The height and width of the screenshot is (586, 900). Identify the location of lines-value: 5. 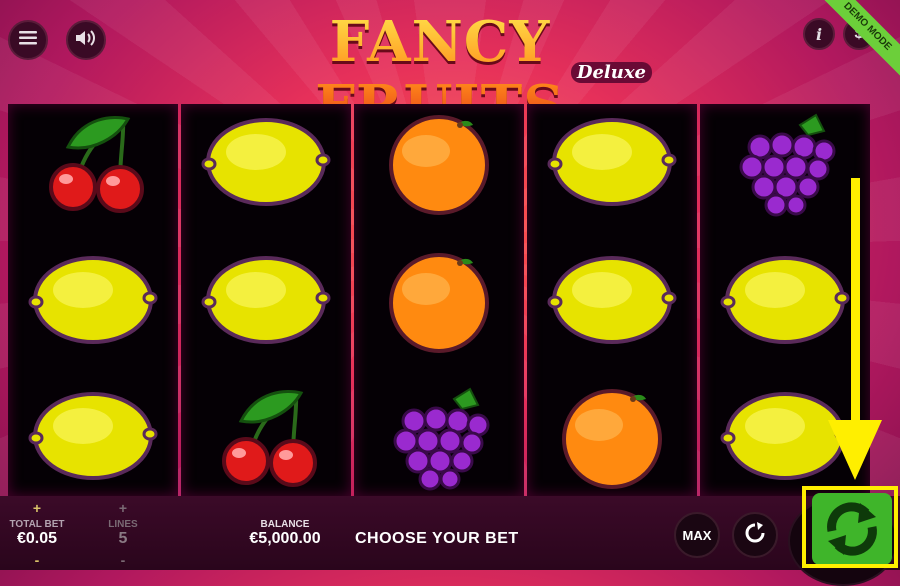
(123, 538).